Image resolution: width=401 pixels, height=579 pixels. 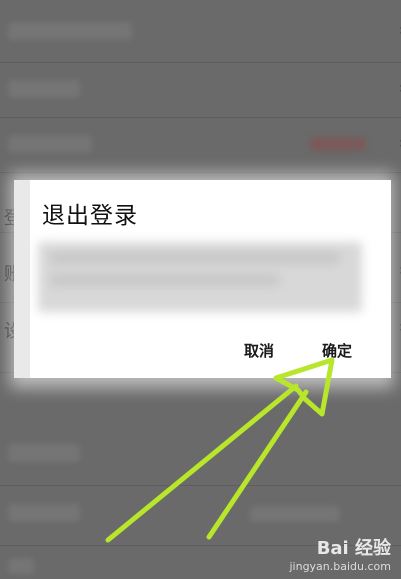 I want to click on watermark-url: jingyan.baidu.com, so click(x=340, y=566).